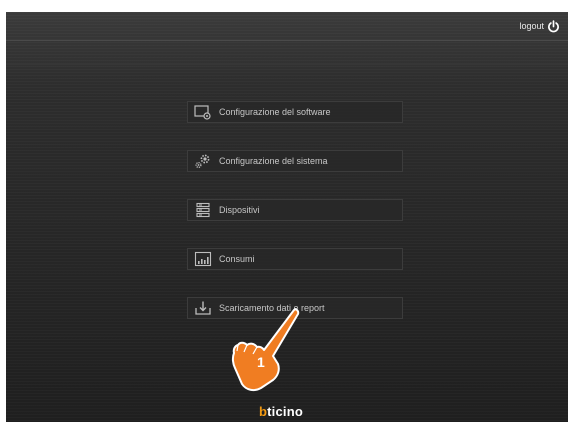  What do you see at coordinates (203, 259) in the screenshot?
I see `consumption-chart-icon` at bounding box center [203, 259].